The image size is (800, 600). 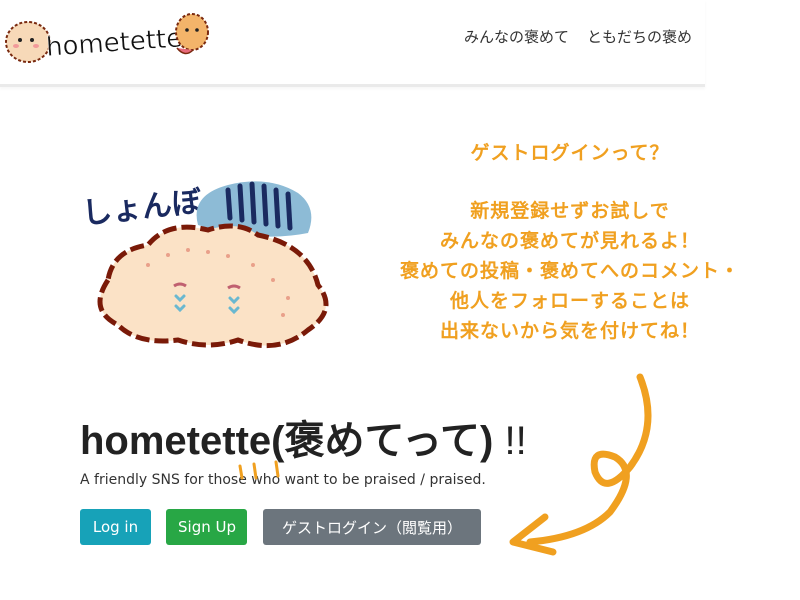 I want to click on squiggle-arrow-icon, so click(x=580, y=464).